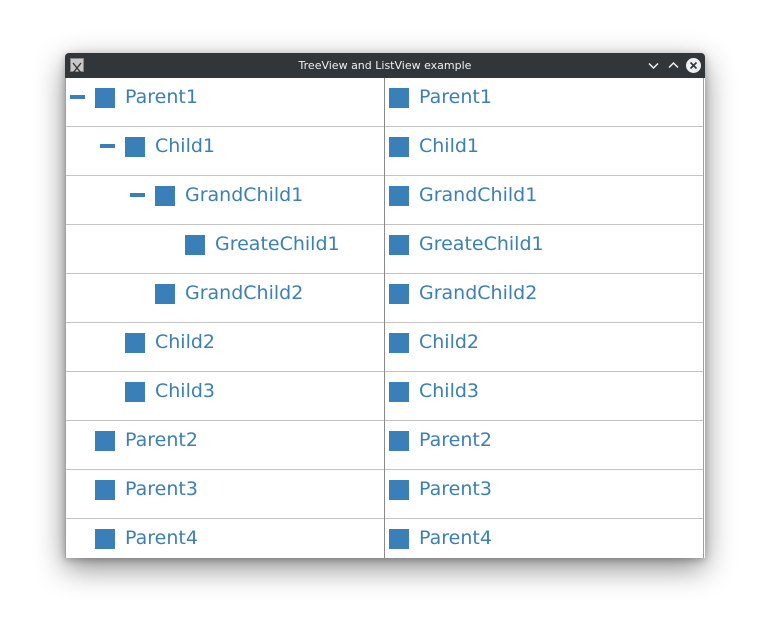 Image resolution: width=770 pixels, height=635 pixels. I want to click on list-item: GrandChild1, so click(544, 200).